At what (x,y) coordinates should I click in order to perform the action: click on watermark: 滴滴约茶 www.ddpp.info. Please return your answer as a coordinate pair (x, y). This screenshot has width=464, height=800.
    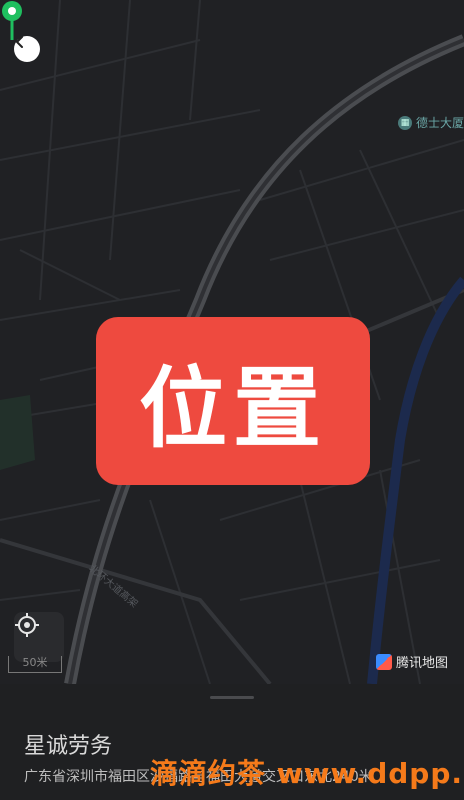
    Looking at the image, I should click on (307, 773).